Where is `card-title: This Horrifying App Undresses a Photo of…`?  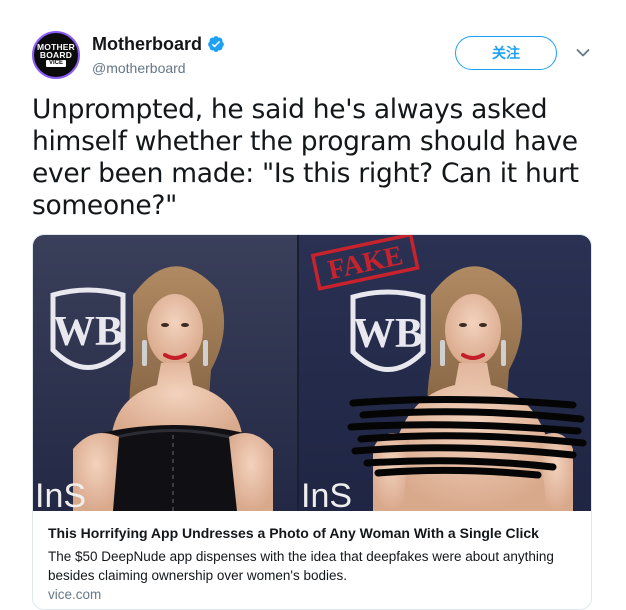
card-title: This Horrifying App Undresses a Photo of… is located at coordinates (293, 533).